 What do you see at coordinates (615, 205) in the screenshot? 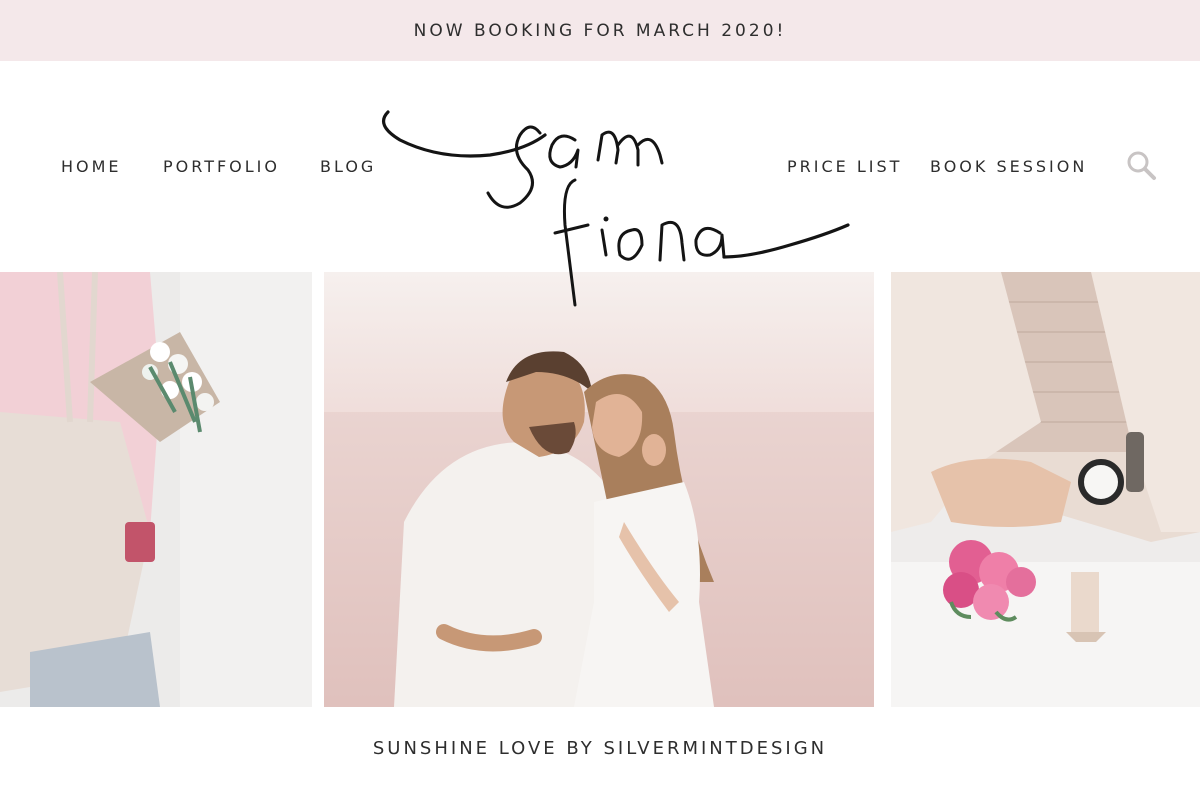
I see `brand-logo` at bounding box center [615, 205].